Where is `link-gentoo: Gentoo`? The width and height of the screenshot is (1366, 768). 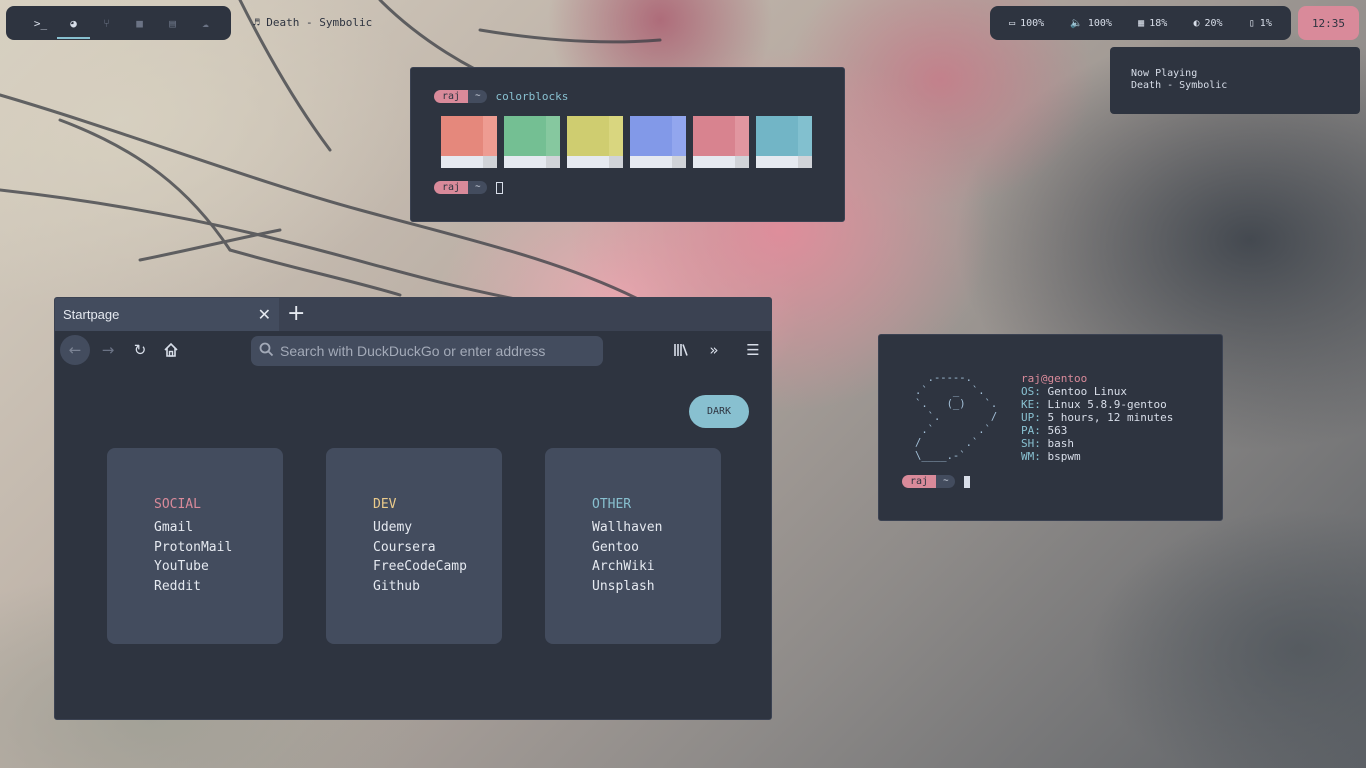
link-gentoo: Gentoo is located at coordinates (656, 548).